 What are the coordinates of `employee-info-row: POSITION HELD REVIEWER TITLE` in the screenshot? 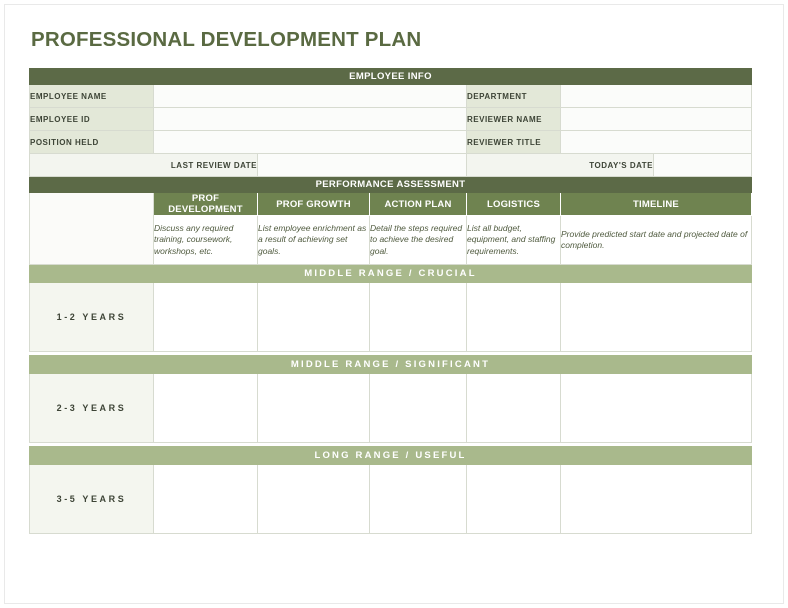 It's located at (390, 142).